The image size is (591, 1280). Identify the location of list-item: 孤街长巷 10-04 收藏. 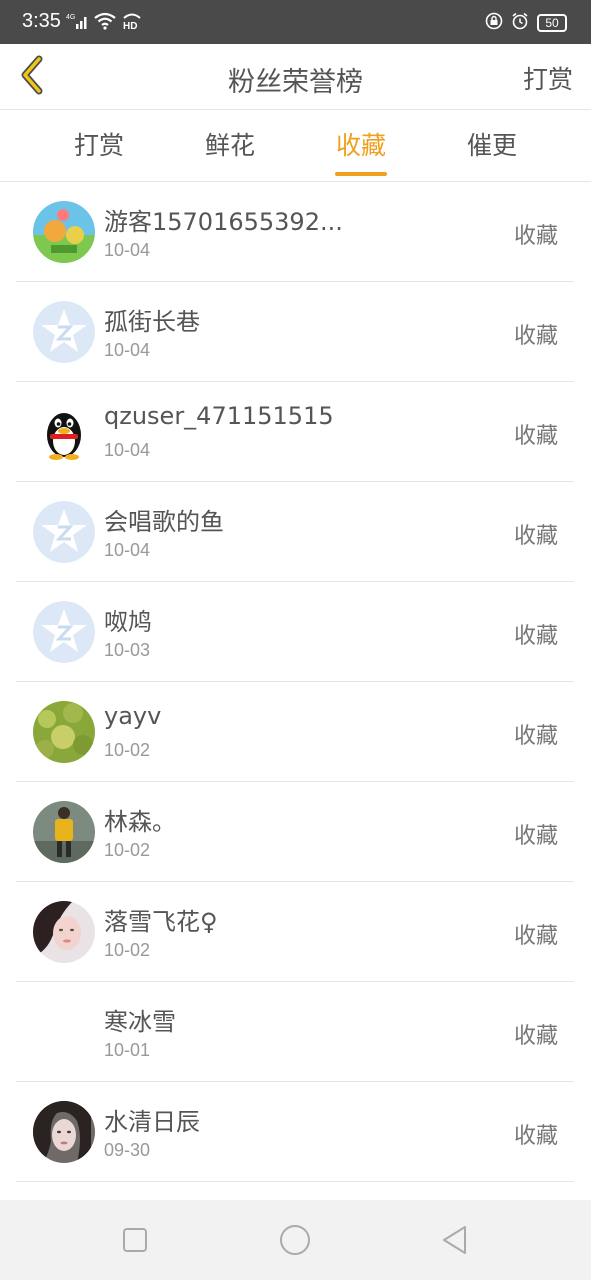
(295, 332).